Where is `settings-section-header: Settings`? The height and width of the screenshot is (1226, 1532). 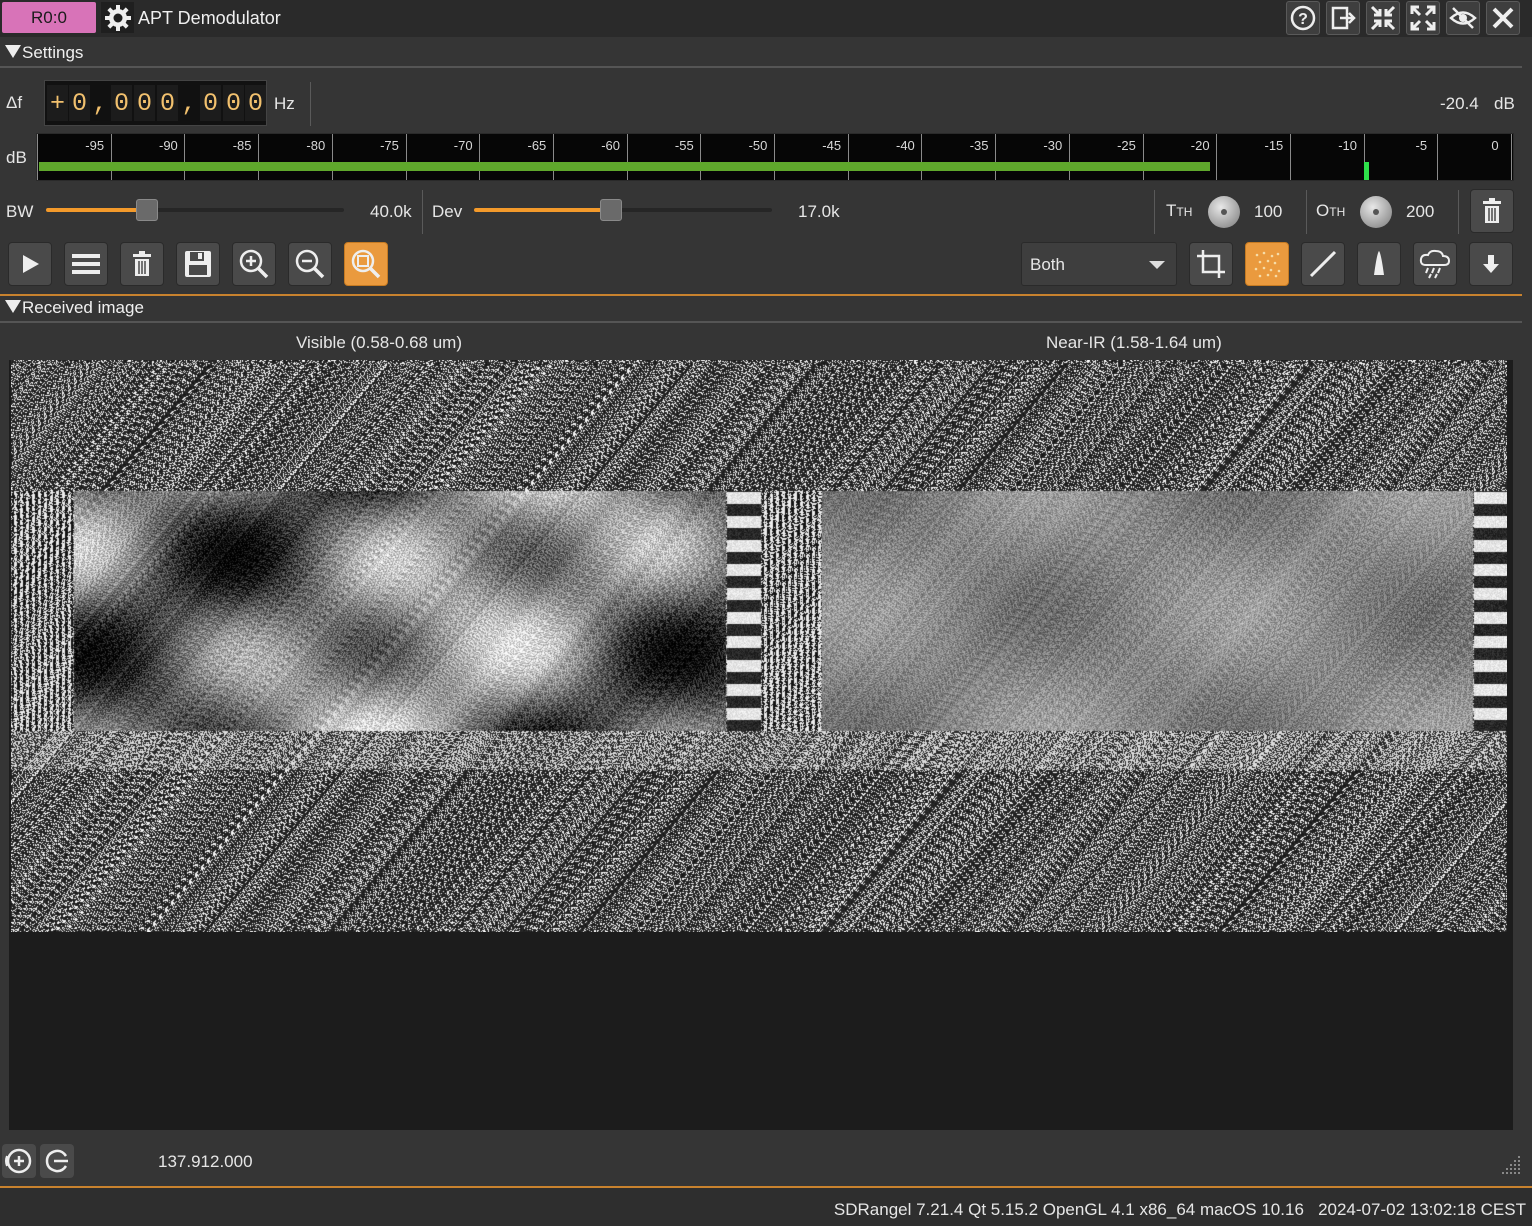 settings-section-header: Settings is located at coordinates (761, 54).